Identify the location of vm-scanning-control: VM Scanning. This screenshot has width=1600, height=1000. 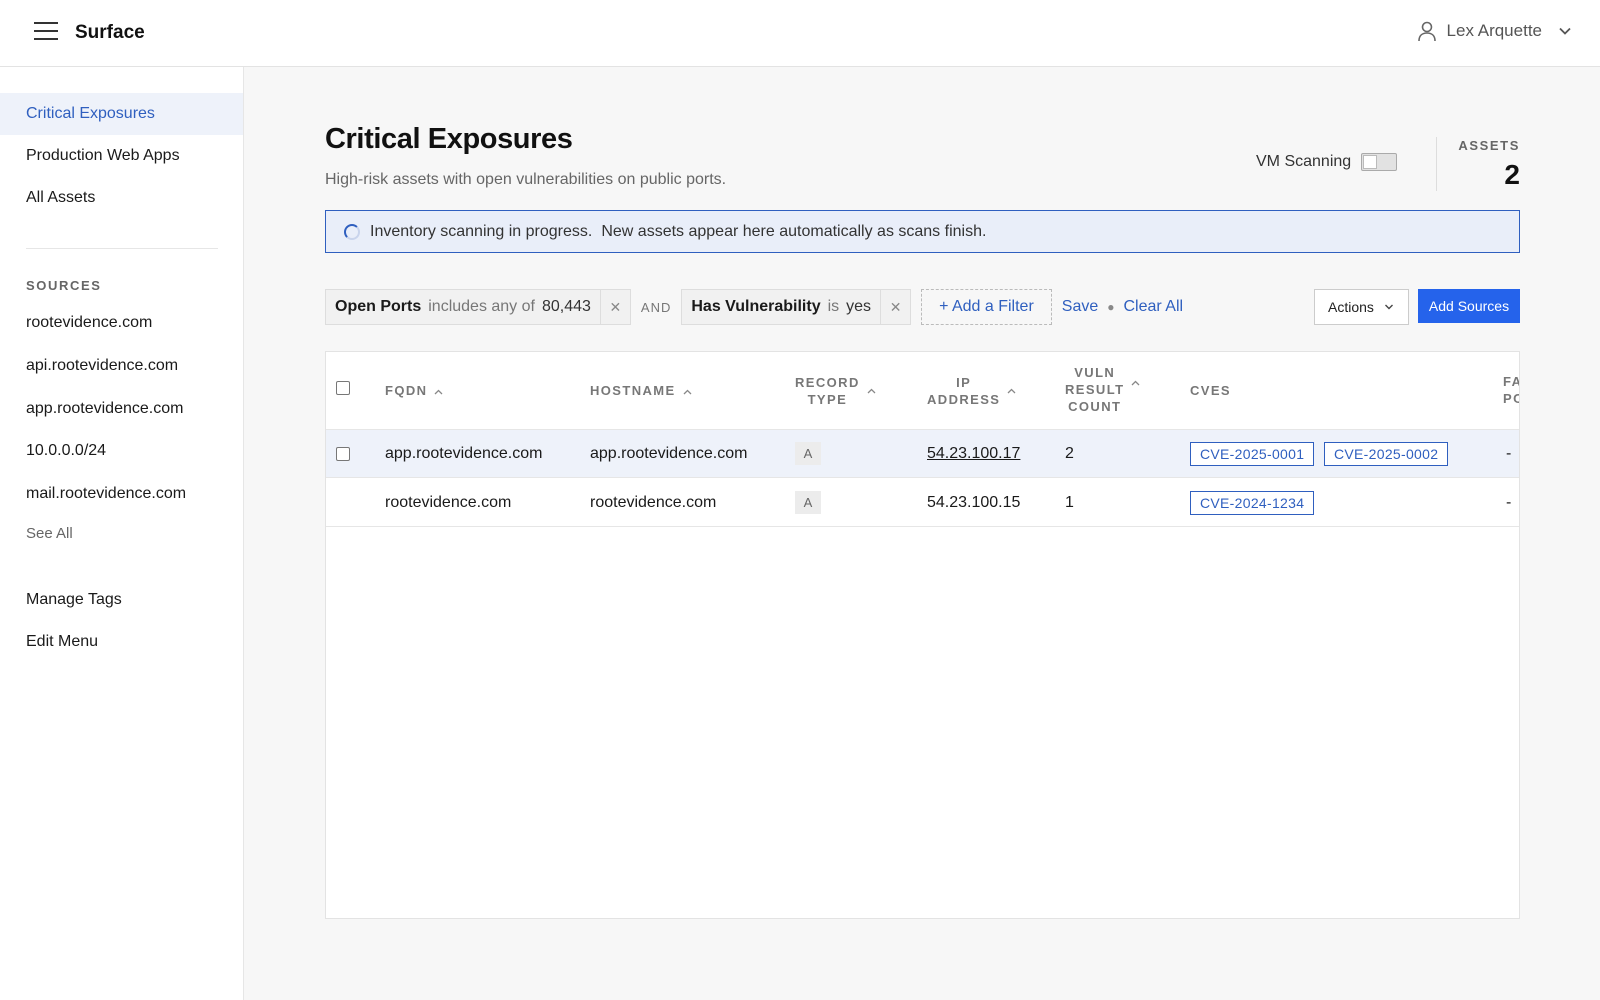
(1327, 162).